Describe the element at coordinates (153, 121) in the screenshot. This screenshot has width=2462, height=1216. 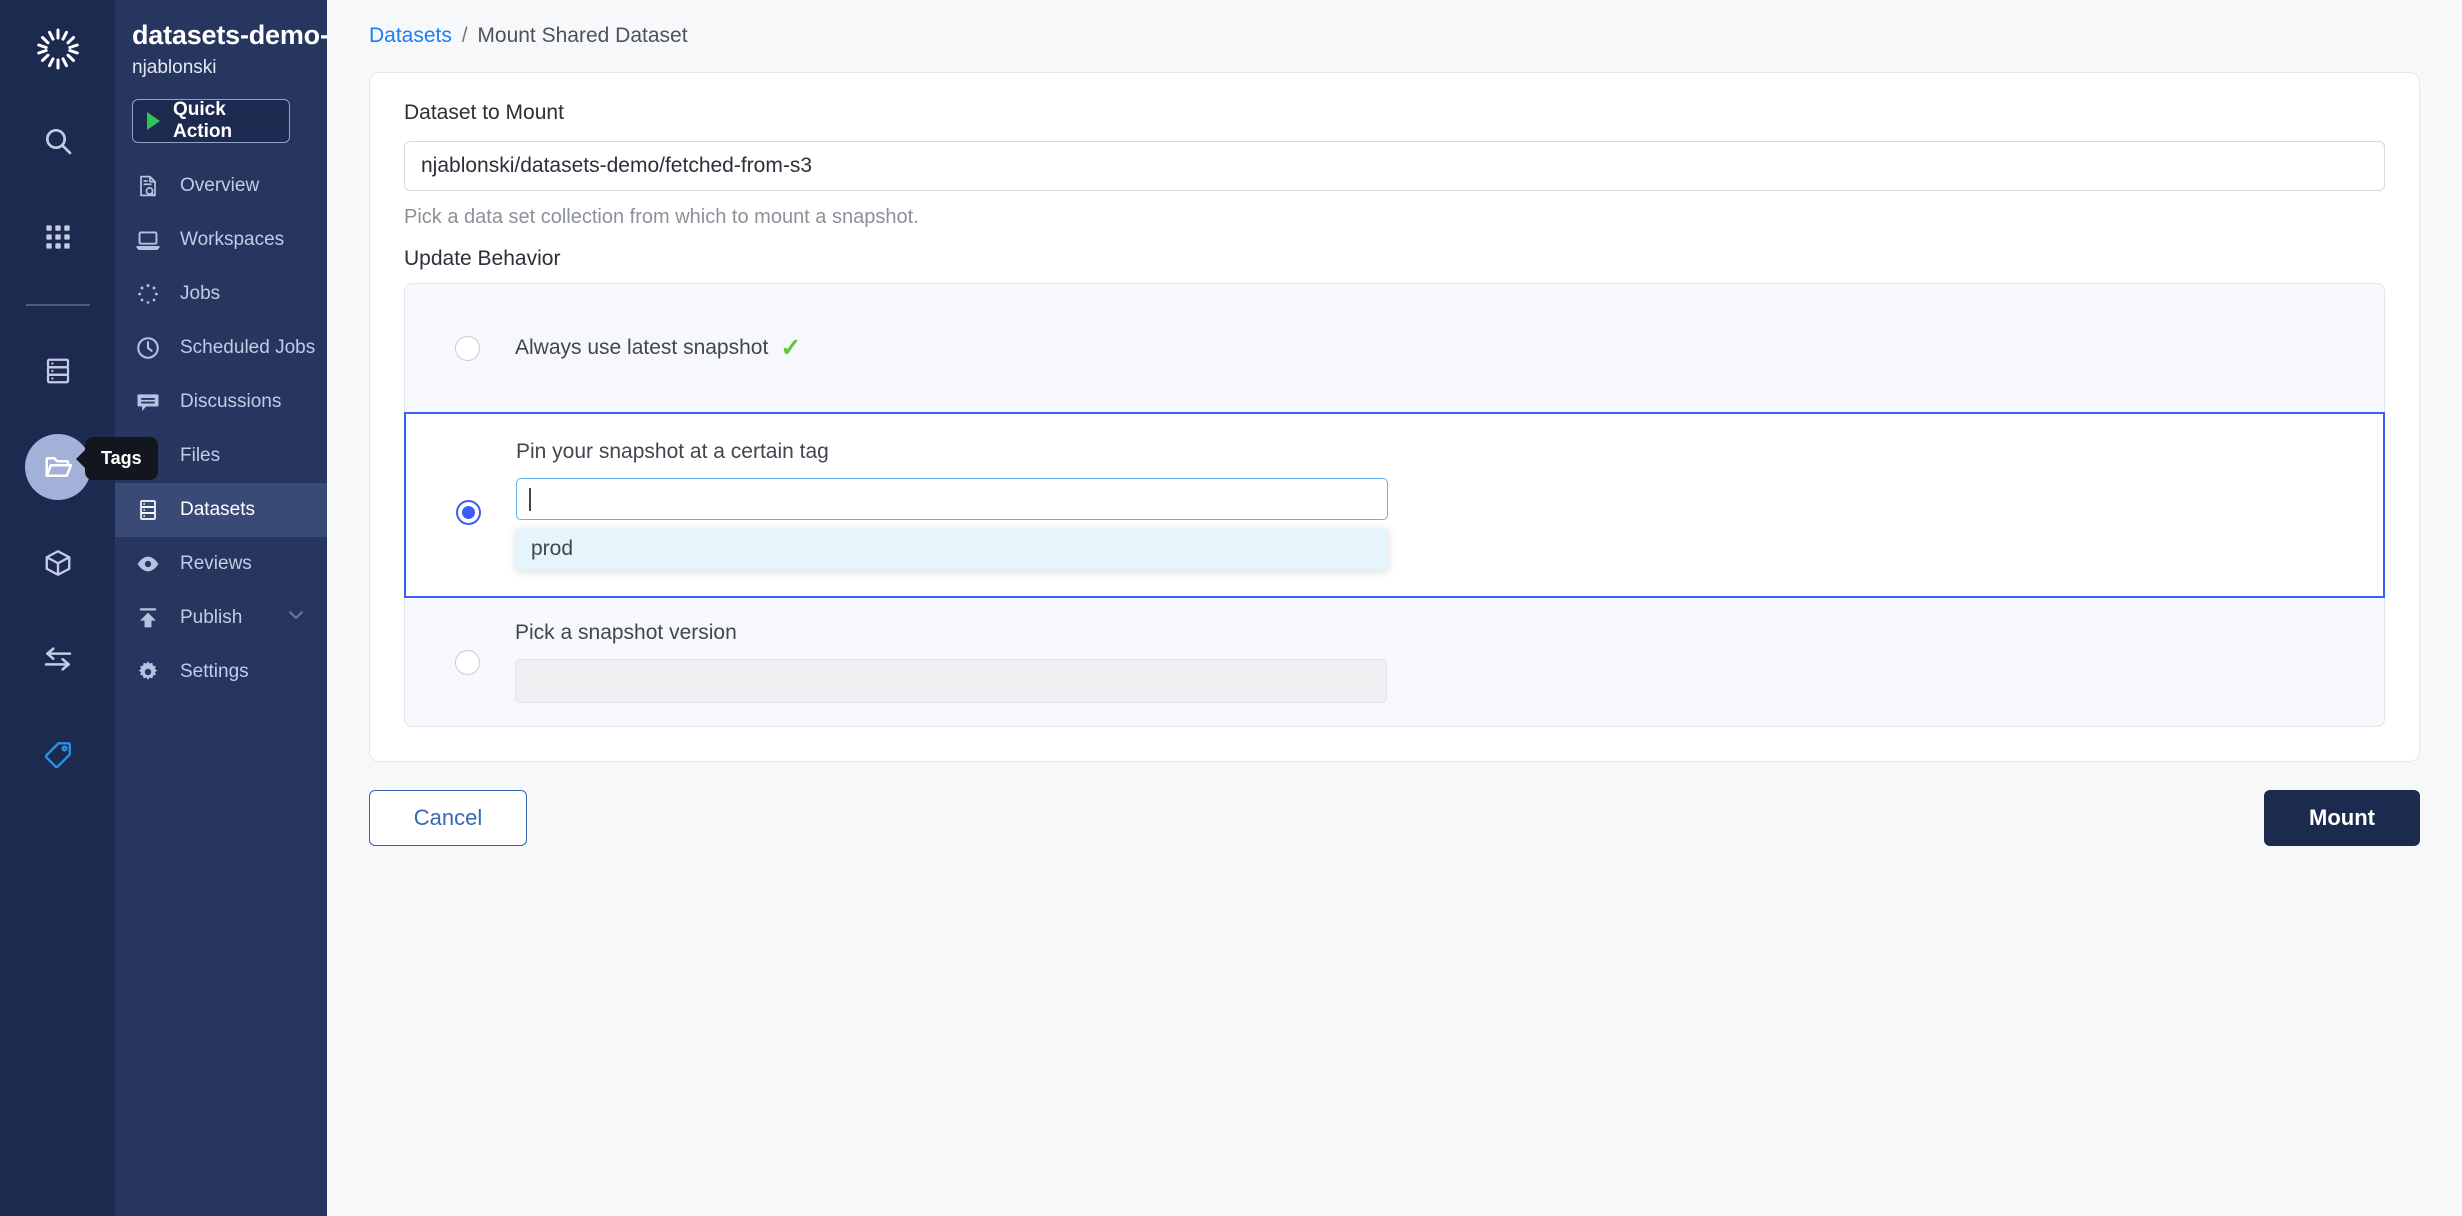
I see `play-icon` at that location.